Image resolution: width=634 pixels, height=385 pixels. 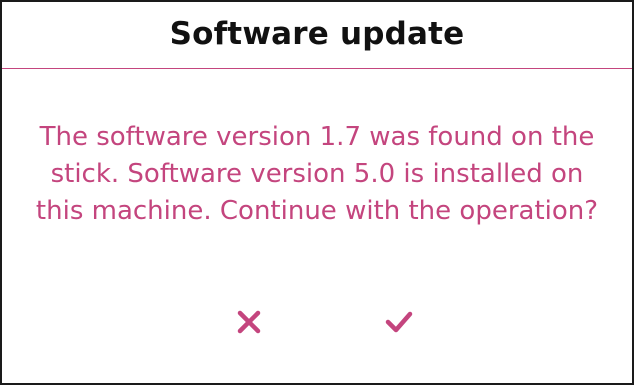 I want to click on cancel-button, so click(x=249, y=322).